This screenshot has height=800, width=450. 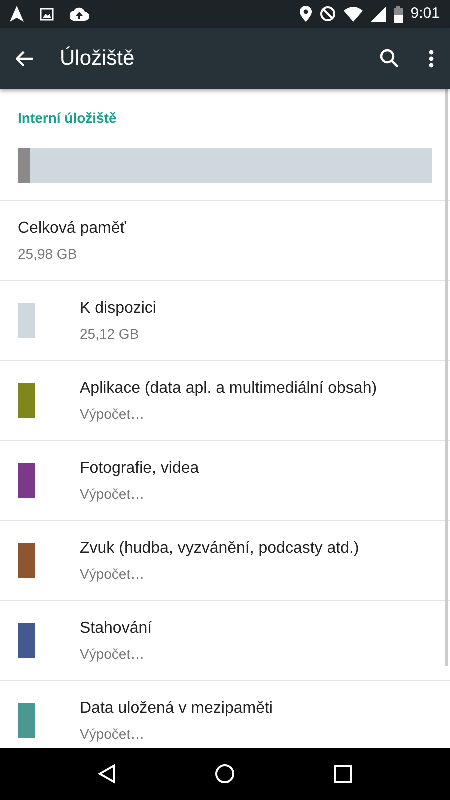 I want to click on clock: 9:01, so click(x=425, y=14).